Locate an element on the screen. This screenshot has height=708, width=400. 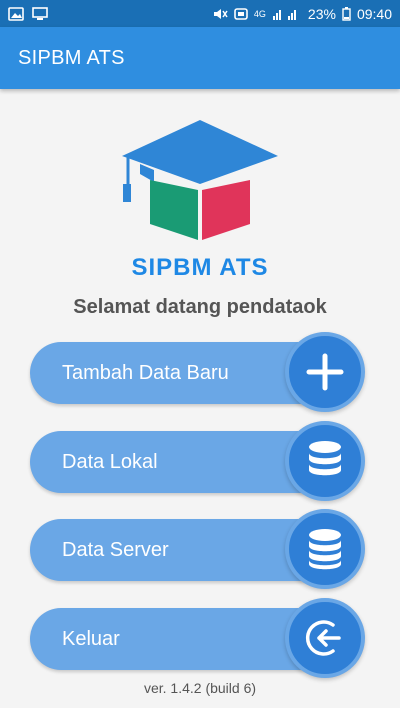
server-data-button: Data Server is located at coordinates (197, 549).